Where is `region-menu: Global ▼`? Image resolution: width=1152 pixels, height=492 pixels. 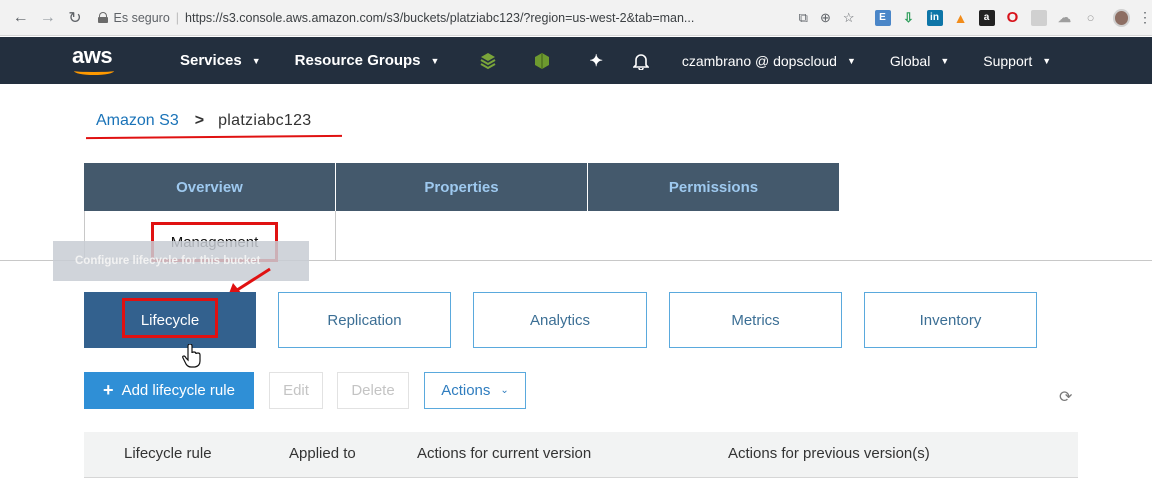
region-menu: Global ▼ is located at coordinates (919, 61).